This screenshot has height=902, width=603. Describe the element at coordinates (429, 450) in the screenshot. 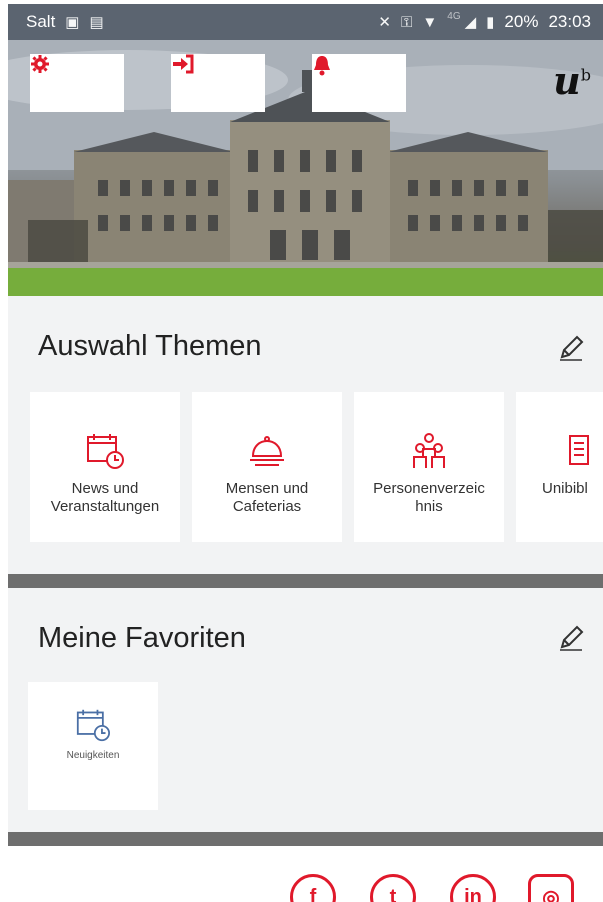

I see `people-directory-icon` at that location.